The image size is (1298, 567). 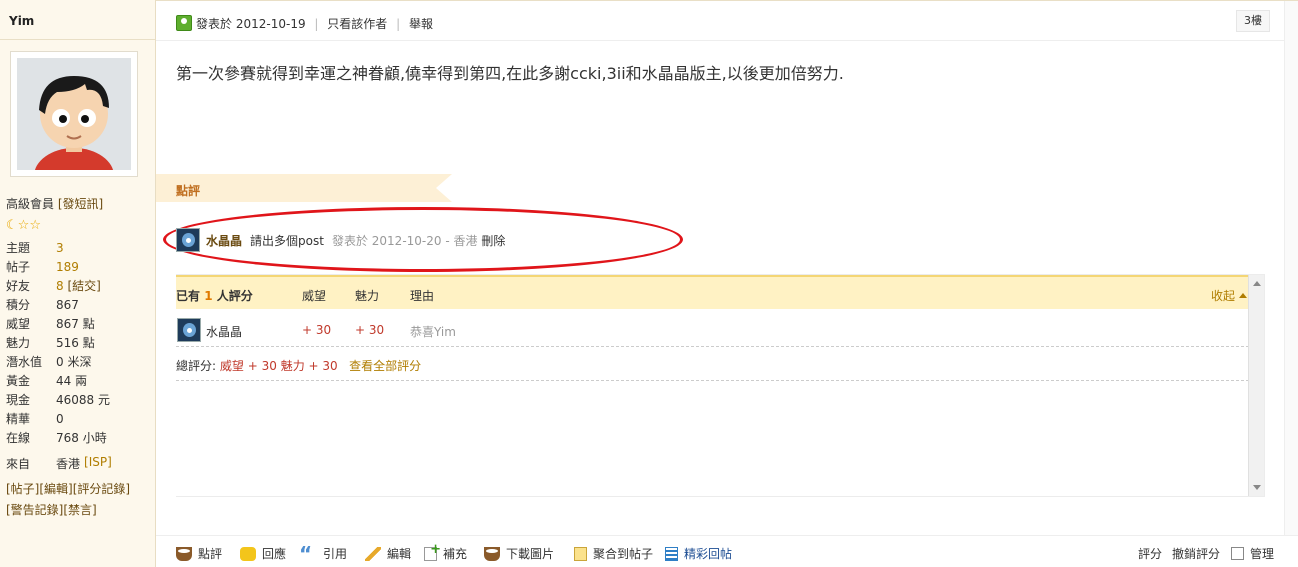 I want to click on total-line: 總評分: 威望 + 30 魅力 + 30 查看全部評分, so click(x=298, y=365).